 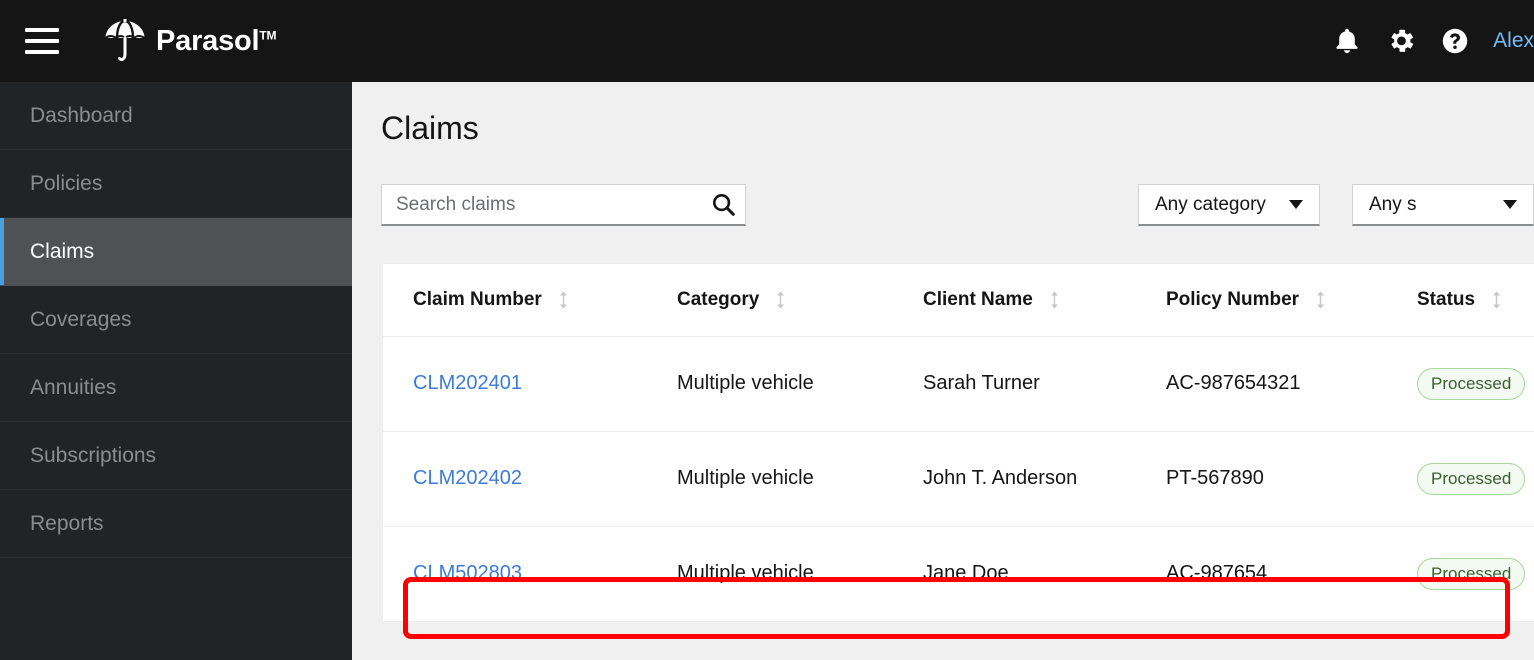 What do you see at coordinates (176, 456) in the screenshot?
I see `sidebar-item-subscriptions: Subscriptions` at bounding box center [176, 456].